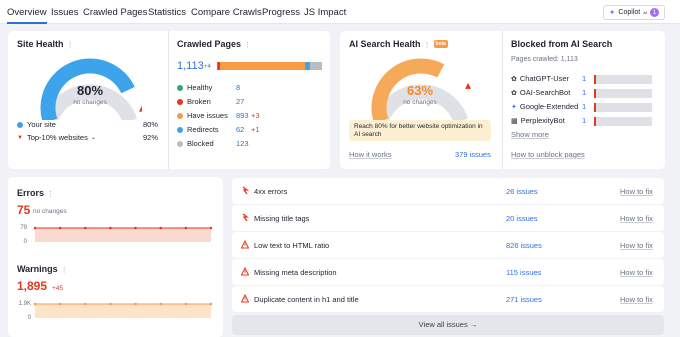 This screenshot has width=680, height=337. I want to click on tab-js-impact: JS Impact, so click(325, 12).